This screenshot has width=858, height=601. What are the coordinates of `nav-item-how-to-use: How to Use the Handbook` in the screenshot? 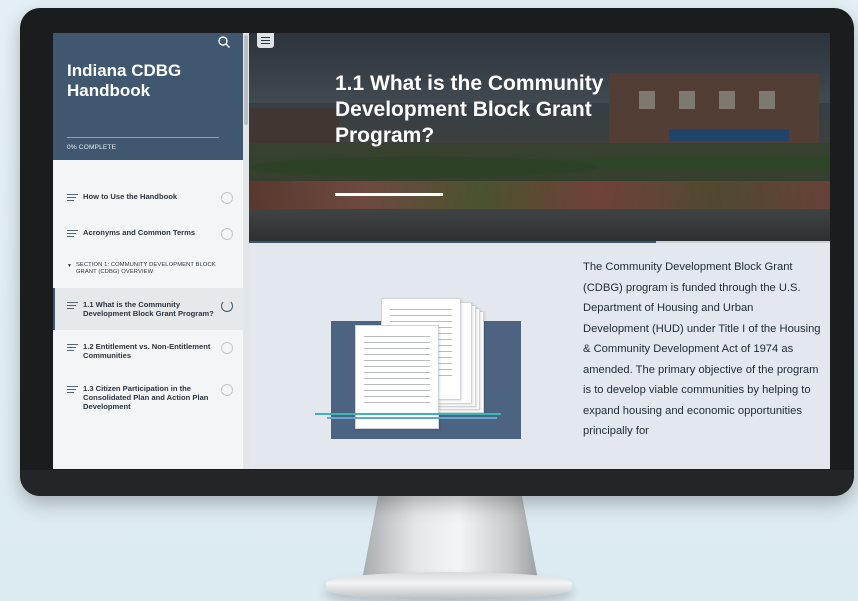 It's located at (148, 198).